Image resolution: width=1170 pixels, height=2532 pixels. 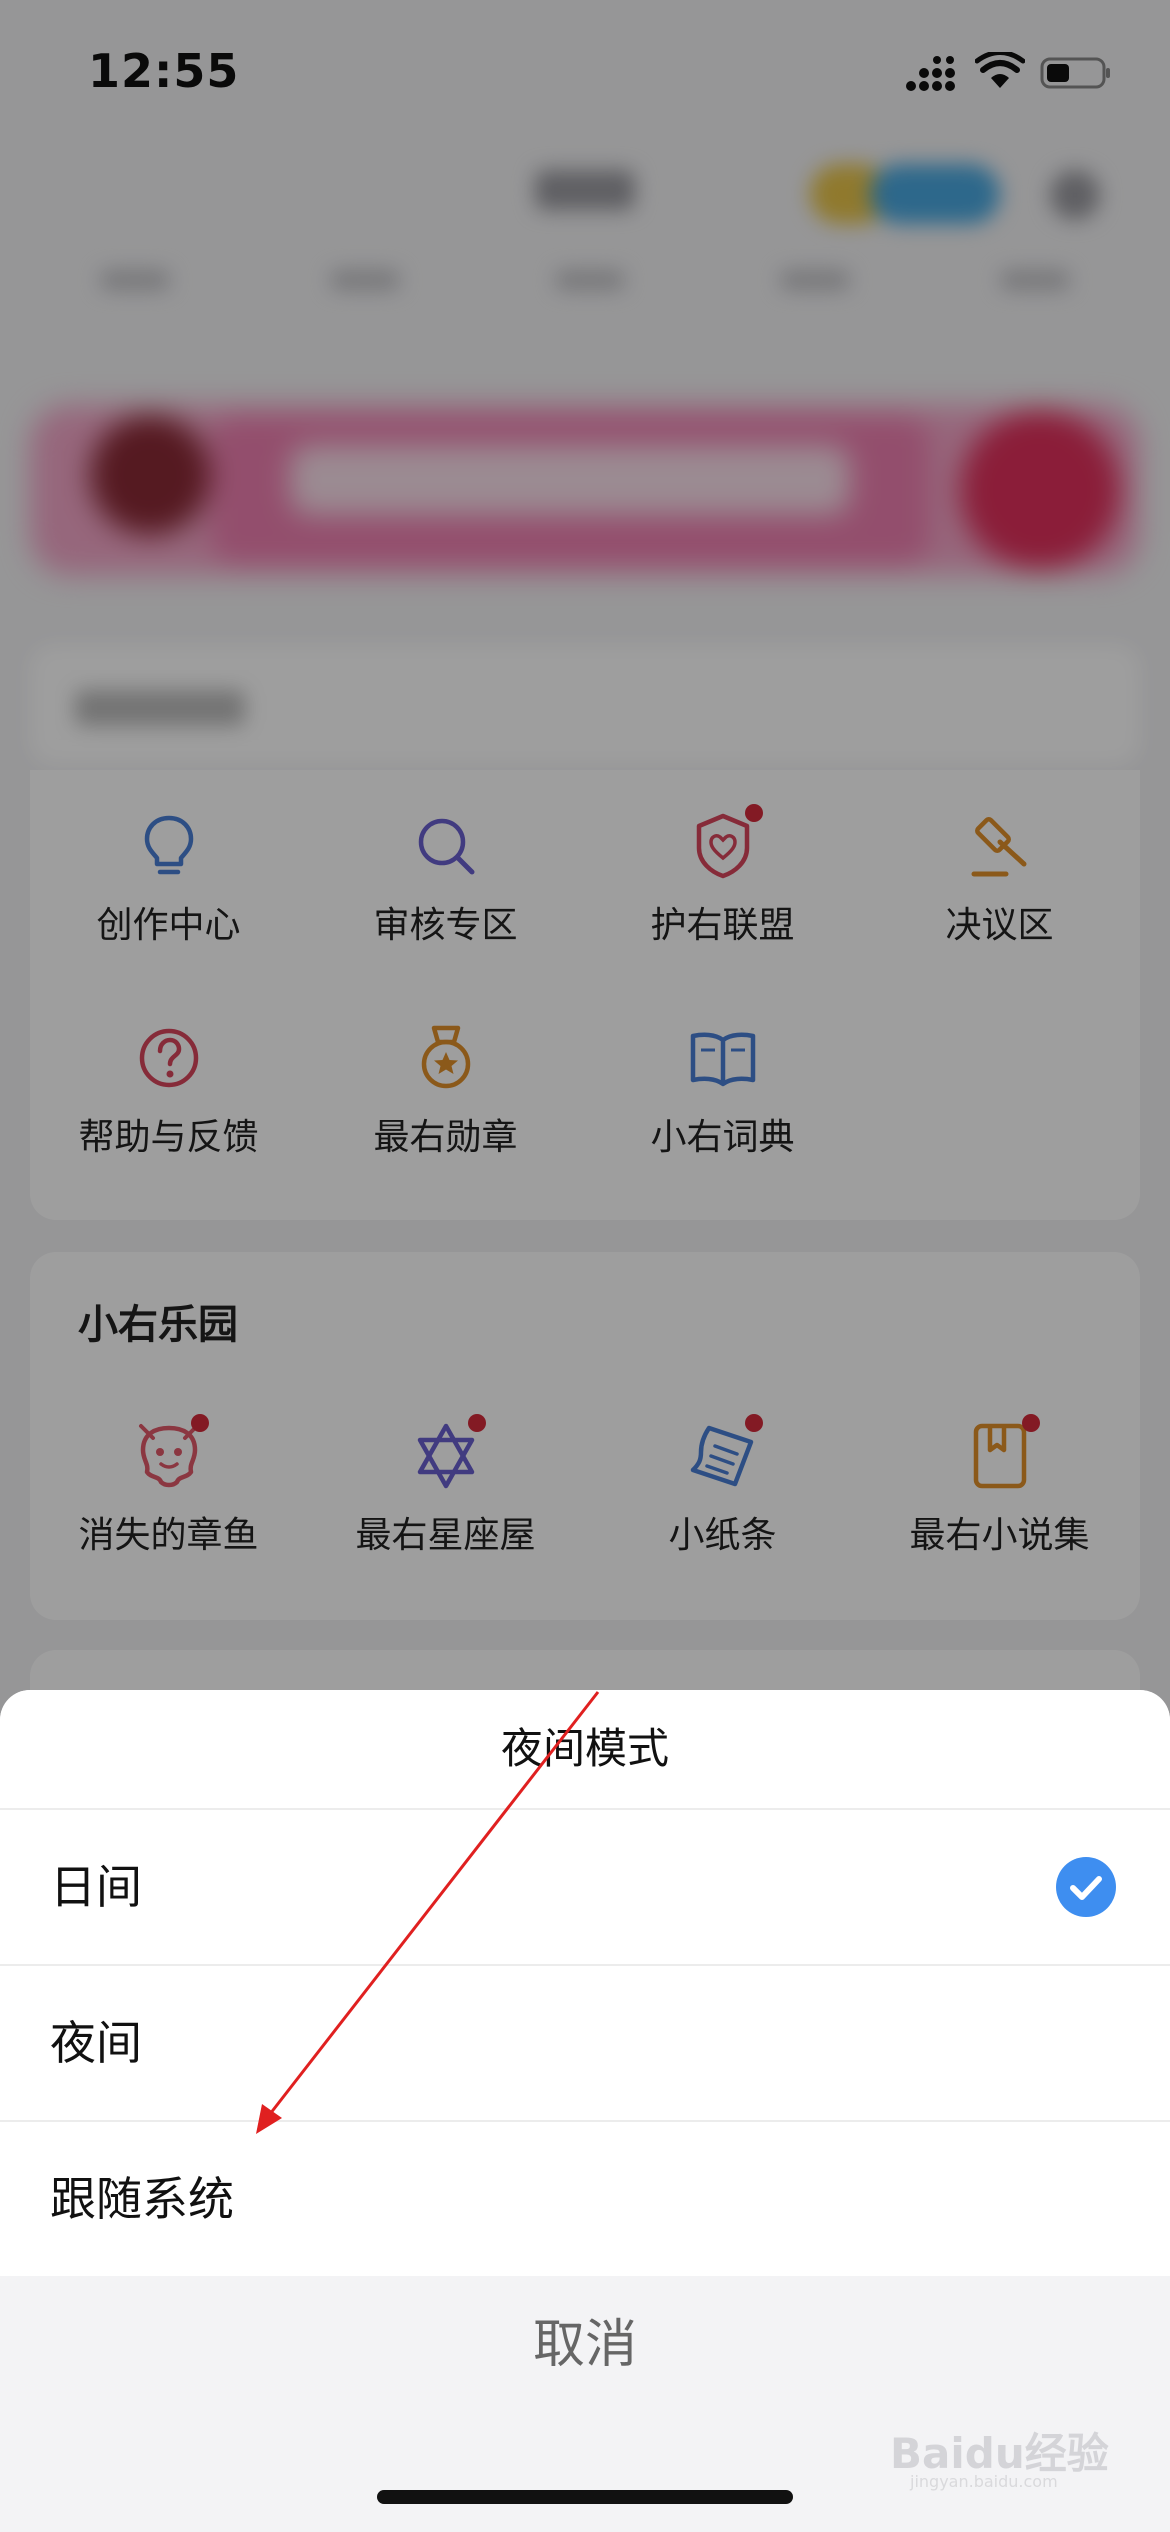 I want to click on option-day: 日间, so click(x=585, y=1888).